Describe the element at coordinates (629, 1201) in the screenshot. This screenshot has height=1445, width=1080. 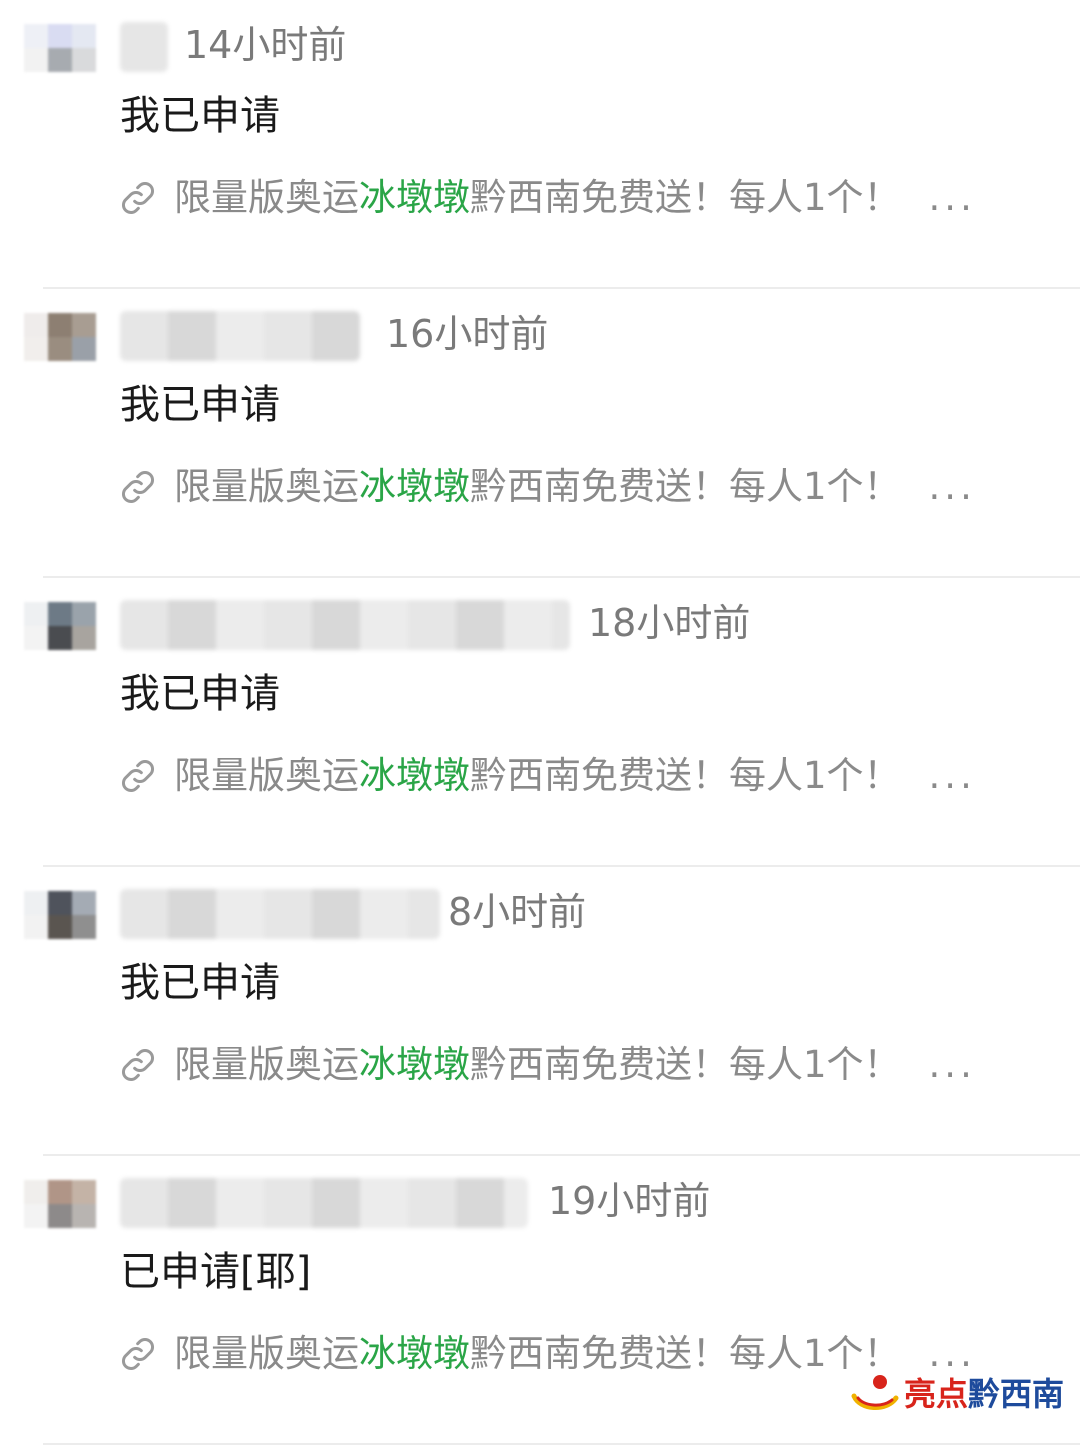
I see `comment-time: 19小时前` at that location.